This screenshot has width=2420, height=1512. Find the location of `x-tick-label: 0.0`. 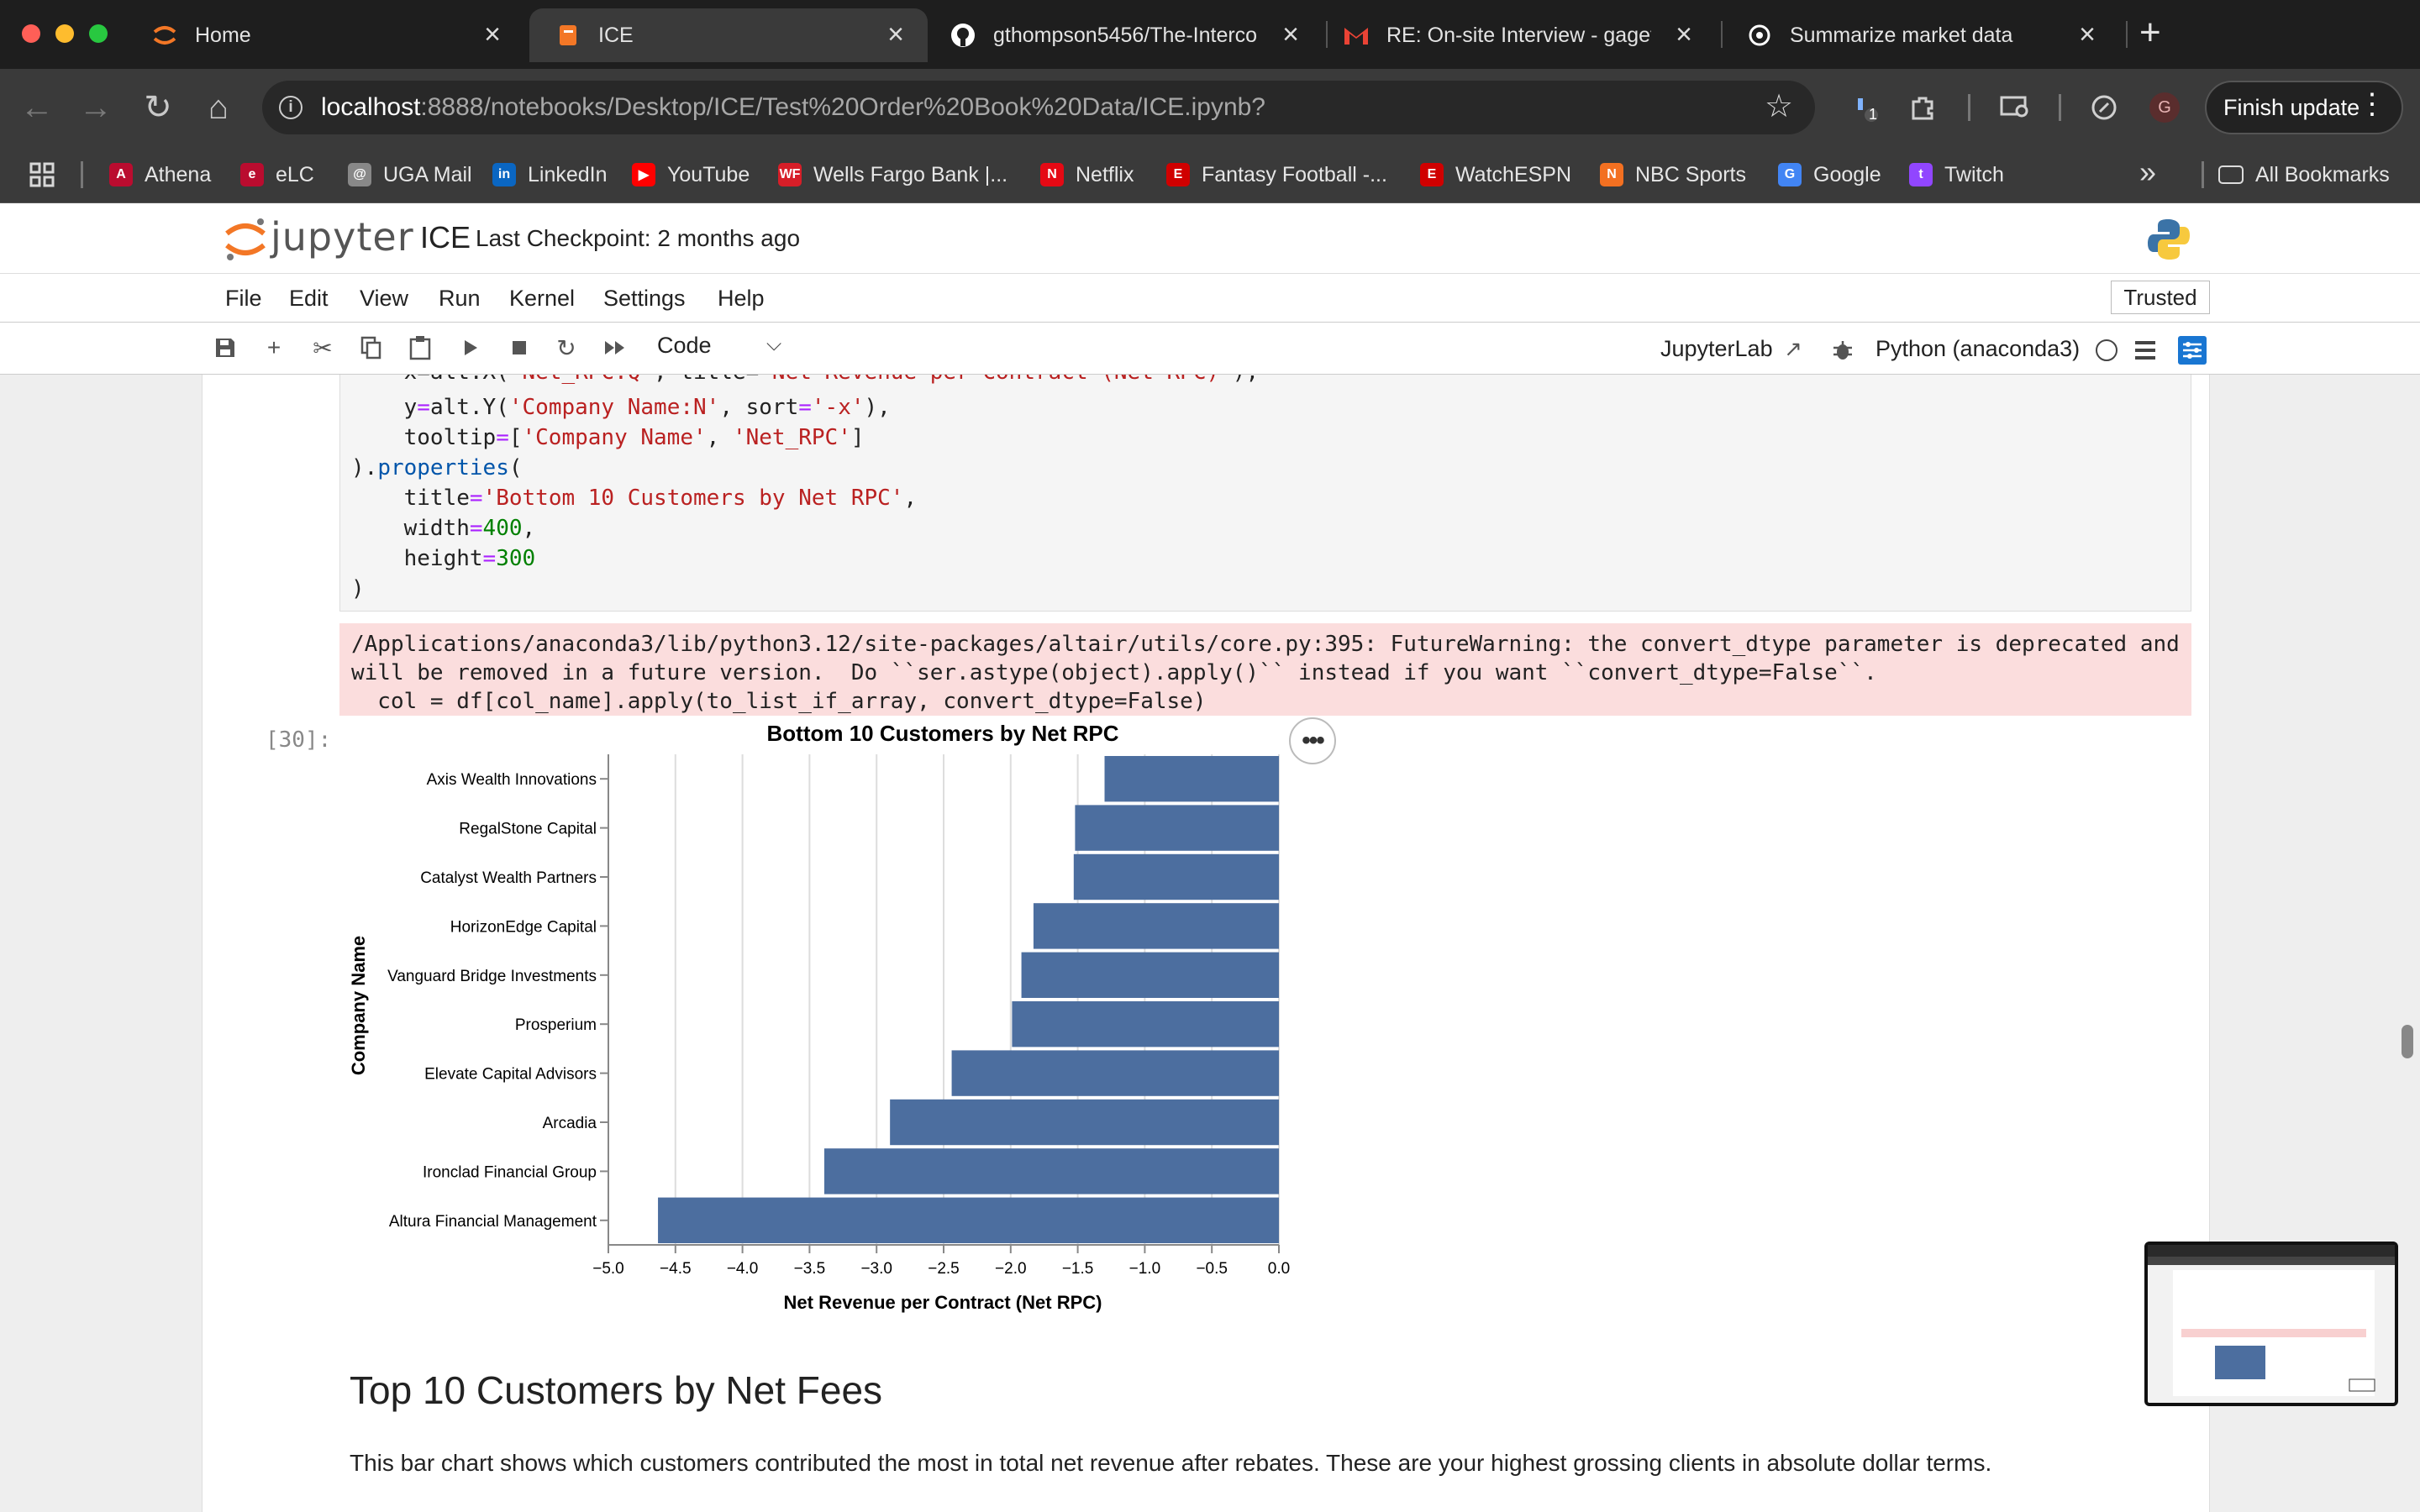

x-tick-label: 0.0 is located at coordinates (1279, 1269).